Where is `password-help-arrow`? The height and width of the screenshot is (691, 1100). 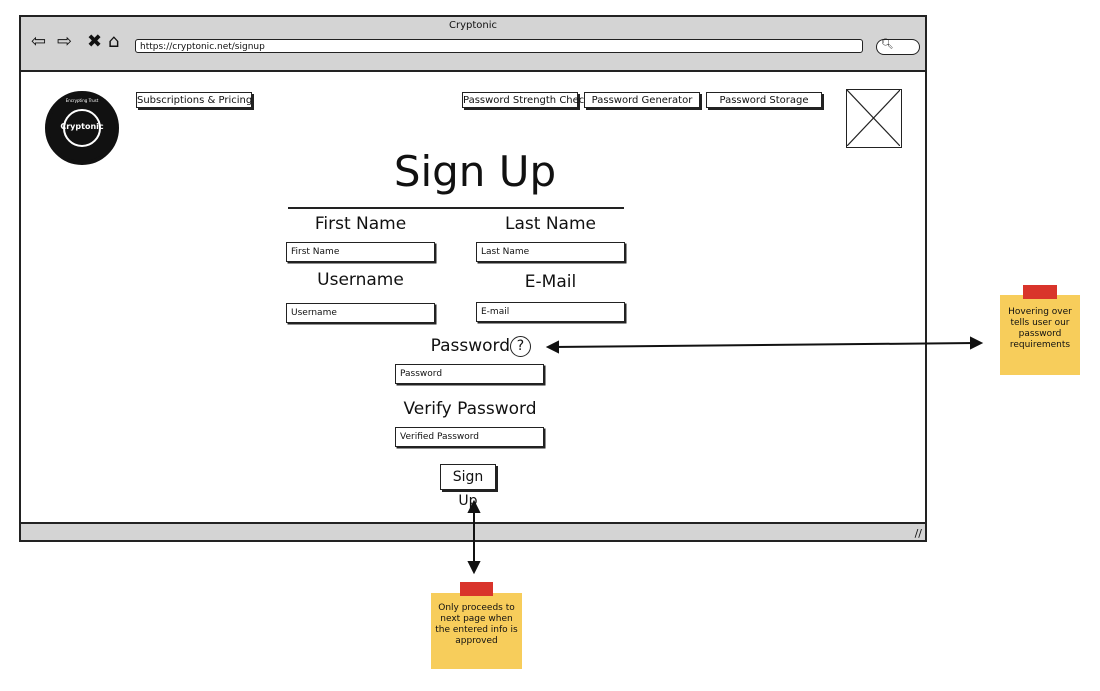 password-help-arrow is located at coordinates (764, 345).